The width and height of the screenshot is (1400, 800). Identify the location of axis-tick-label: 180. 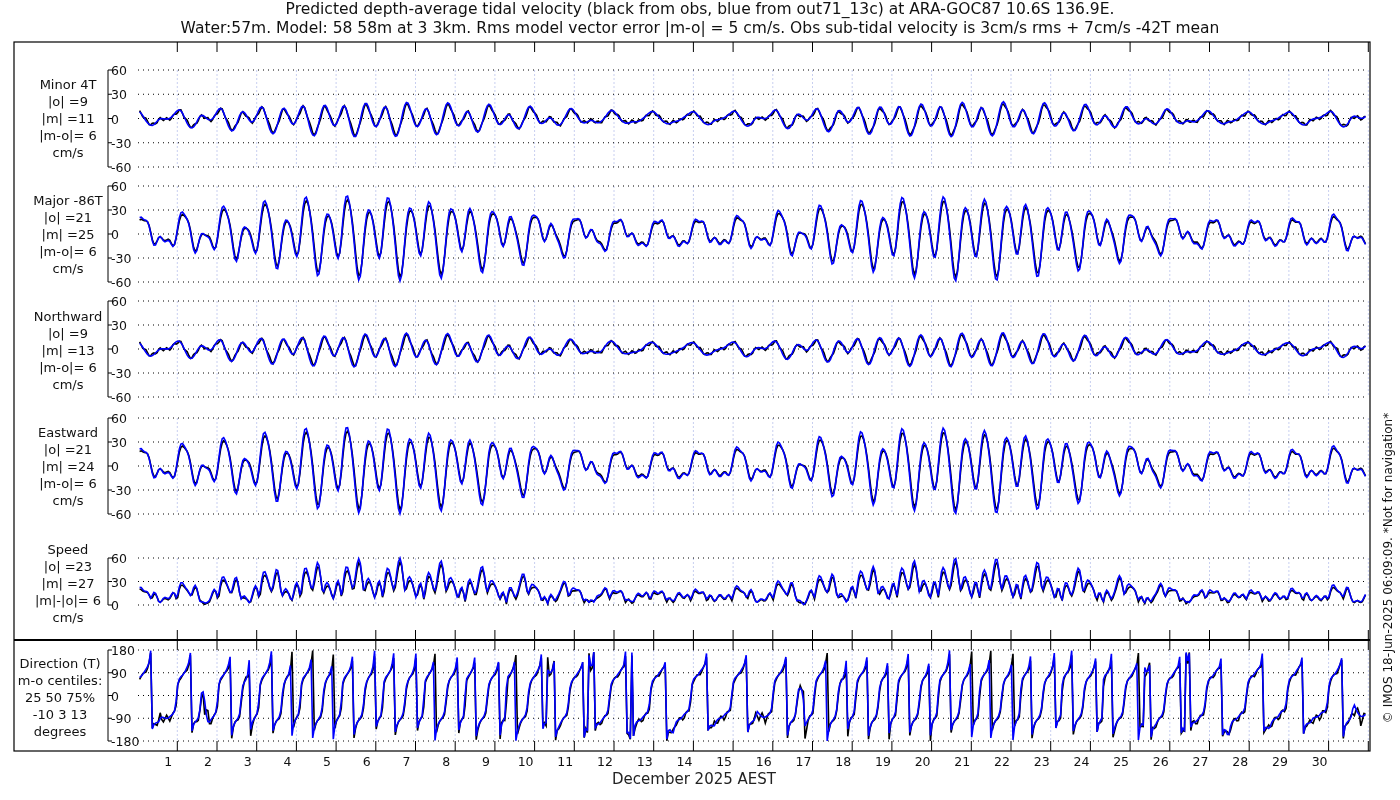
(123, 650).